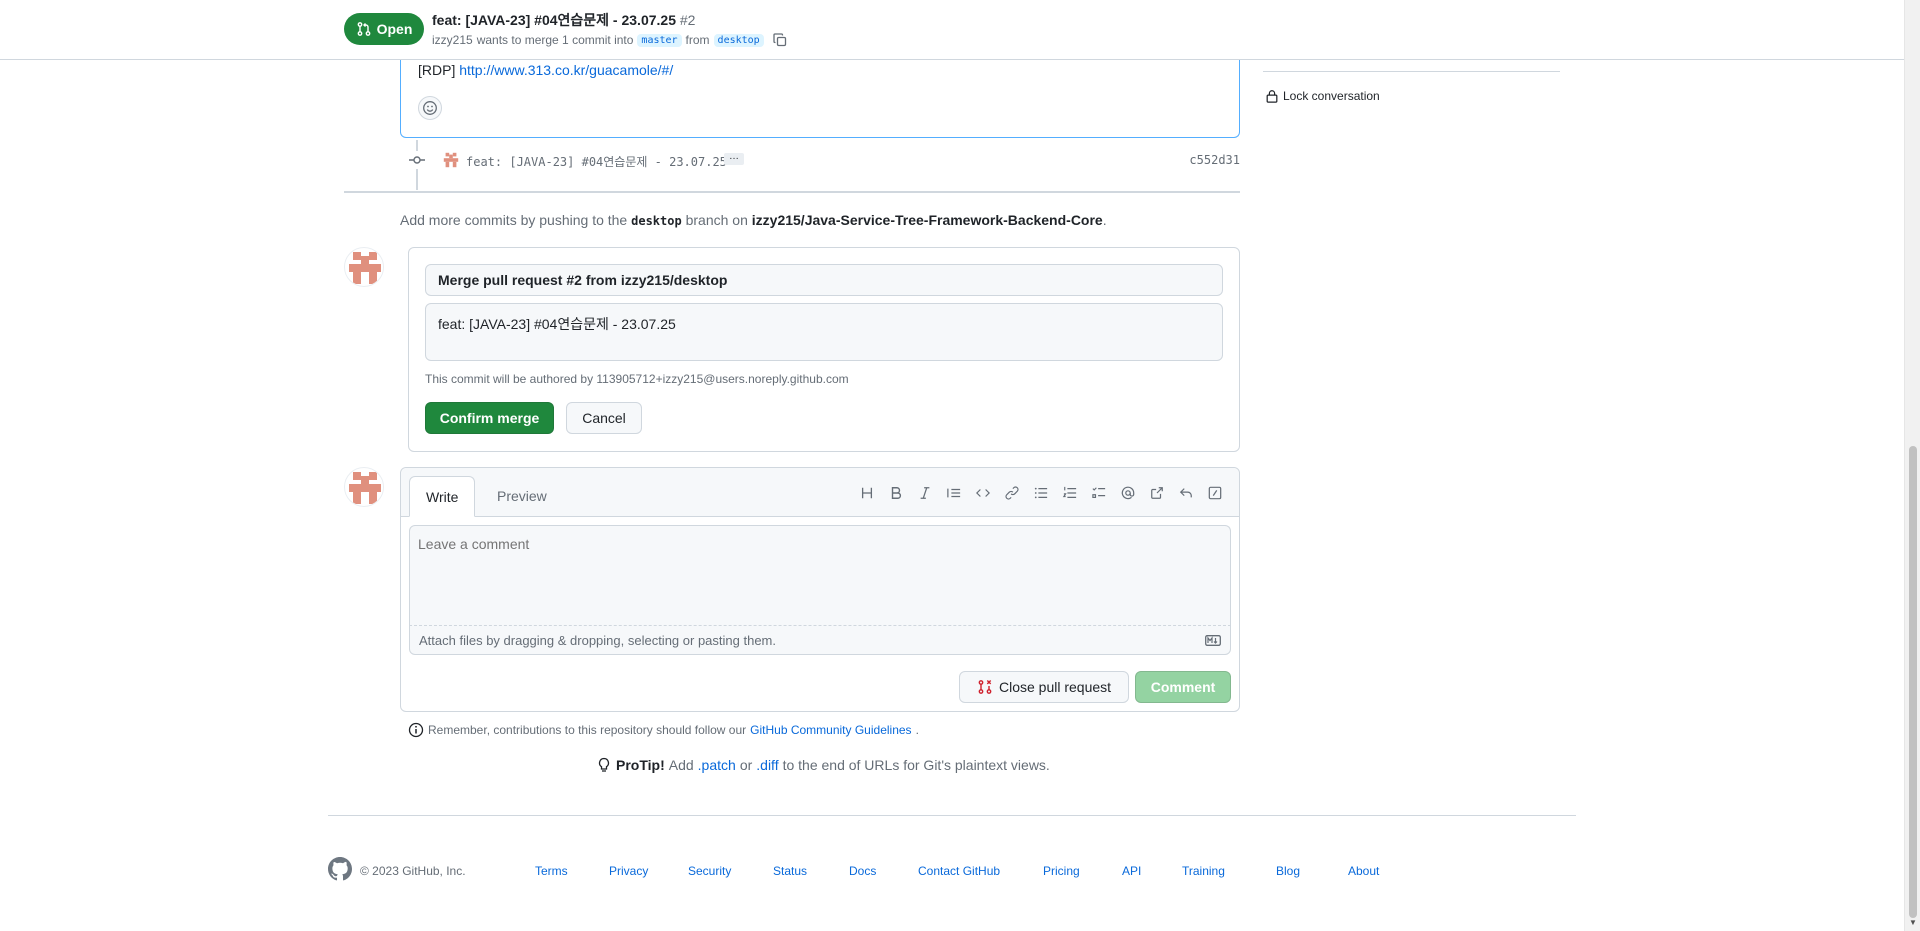  Describe the element at coordinates (1214, 493) in the screenshot. I see `slash-commands-icon` at that location.